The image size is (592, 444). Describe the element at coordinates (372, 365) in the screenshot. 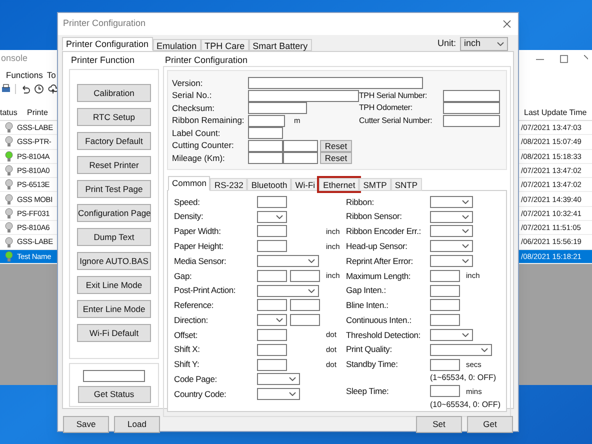

I see `field-label: Standby Time:` at that location.